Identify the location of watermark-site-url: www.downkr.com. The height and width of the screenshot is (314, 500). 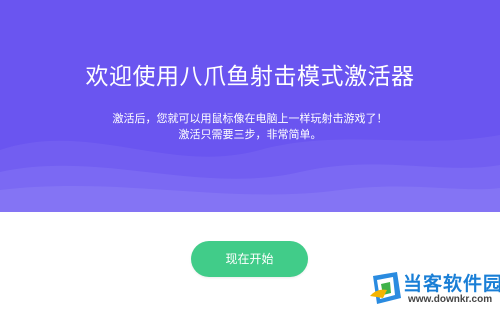
(450, 299).